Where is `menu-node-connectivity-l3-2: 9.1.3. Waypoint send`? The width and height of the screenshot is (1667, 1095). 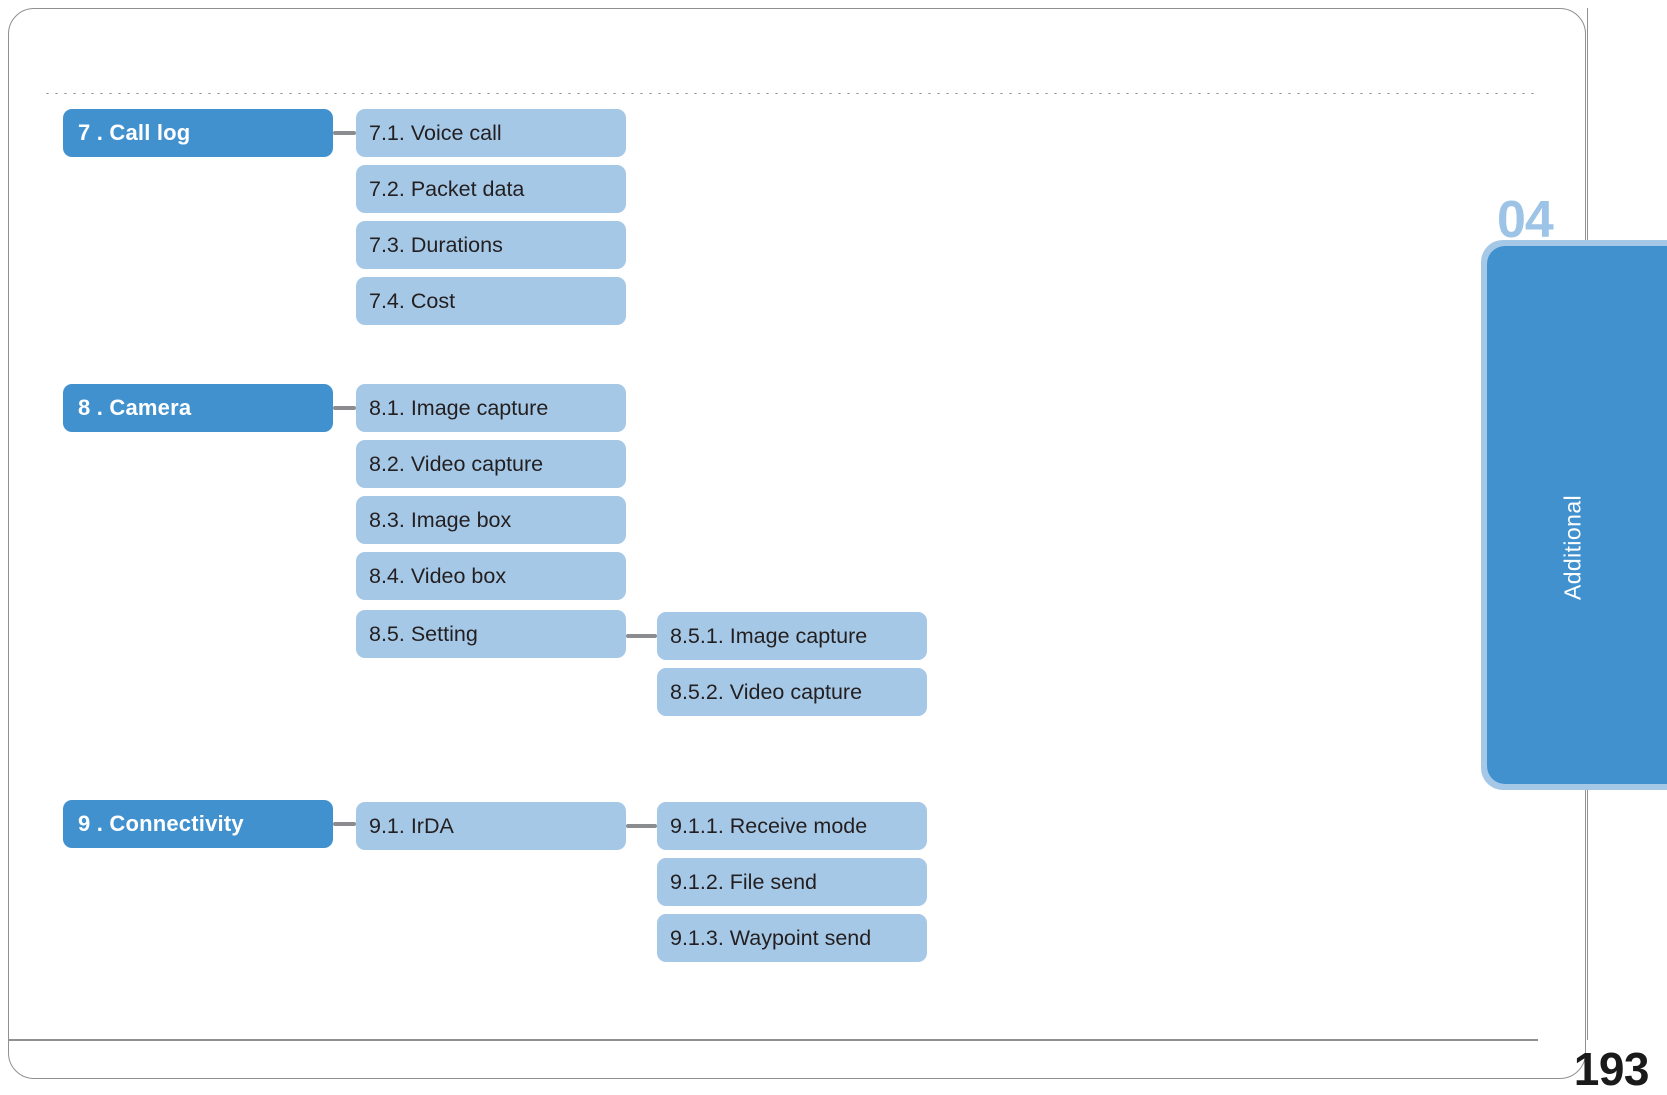 menu-node-connectivity-l3-2: 9.1.3. Waypoint send is located at coordinates (792, 938).